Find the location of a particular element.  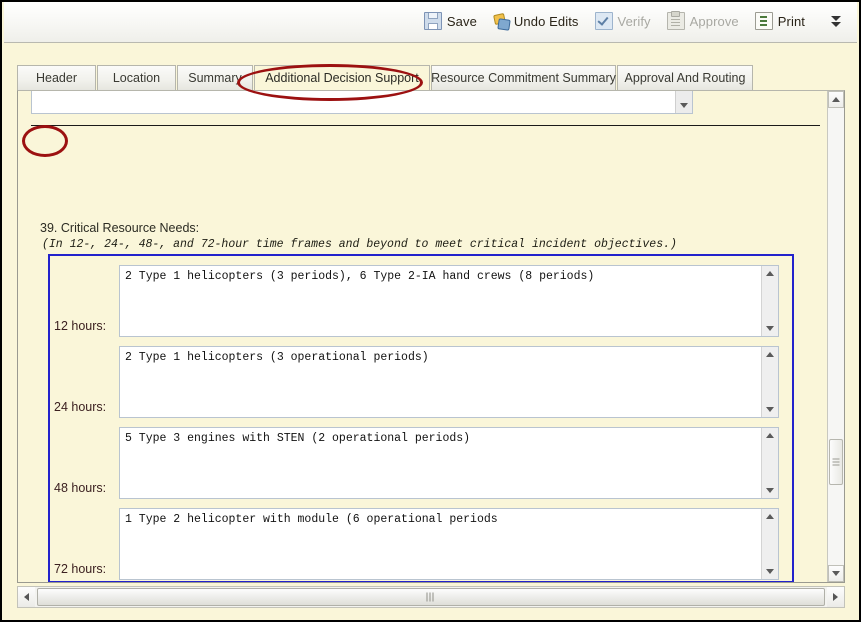

print-button: Print is located at coordinates (781, 21).